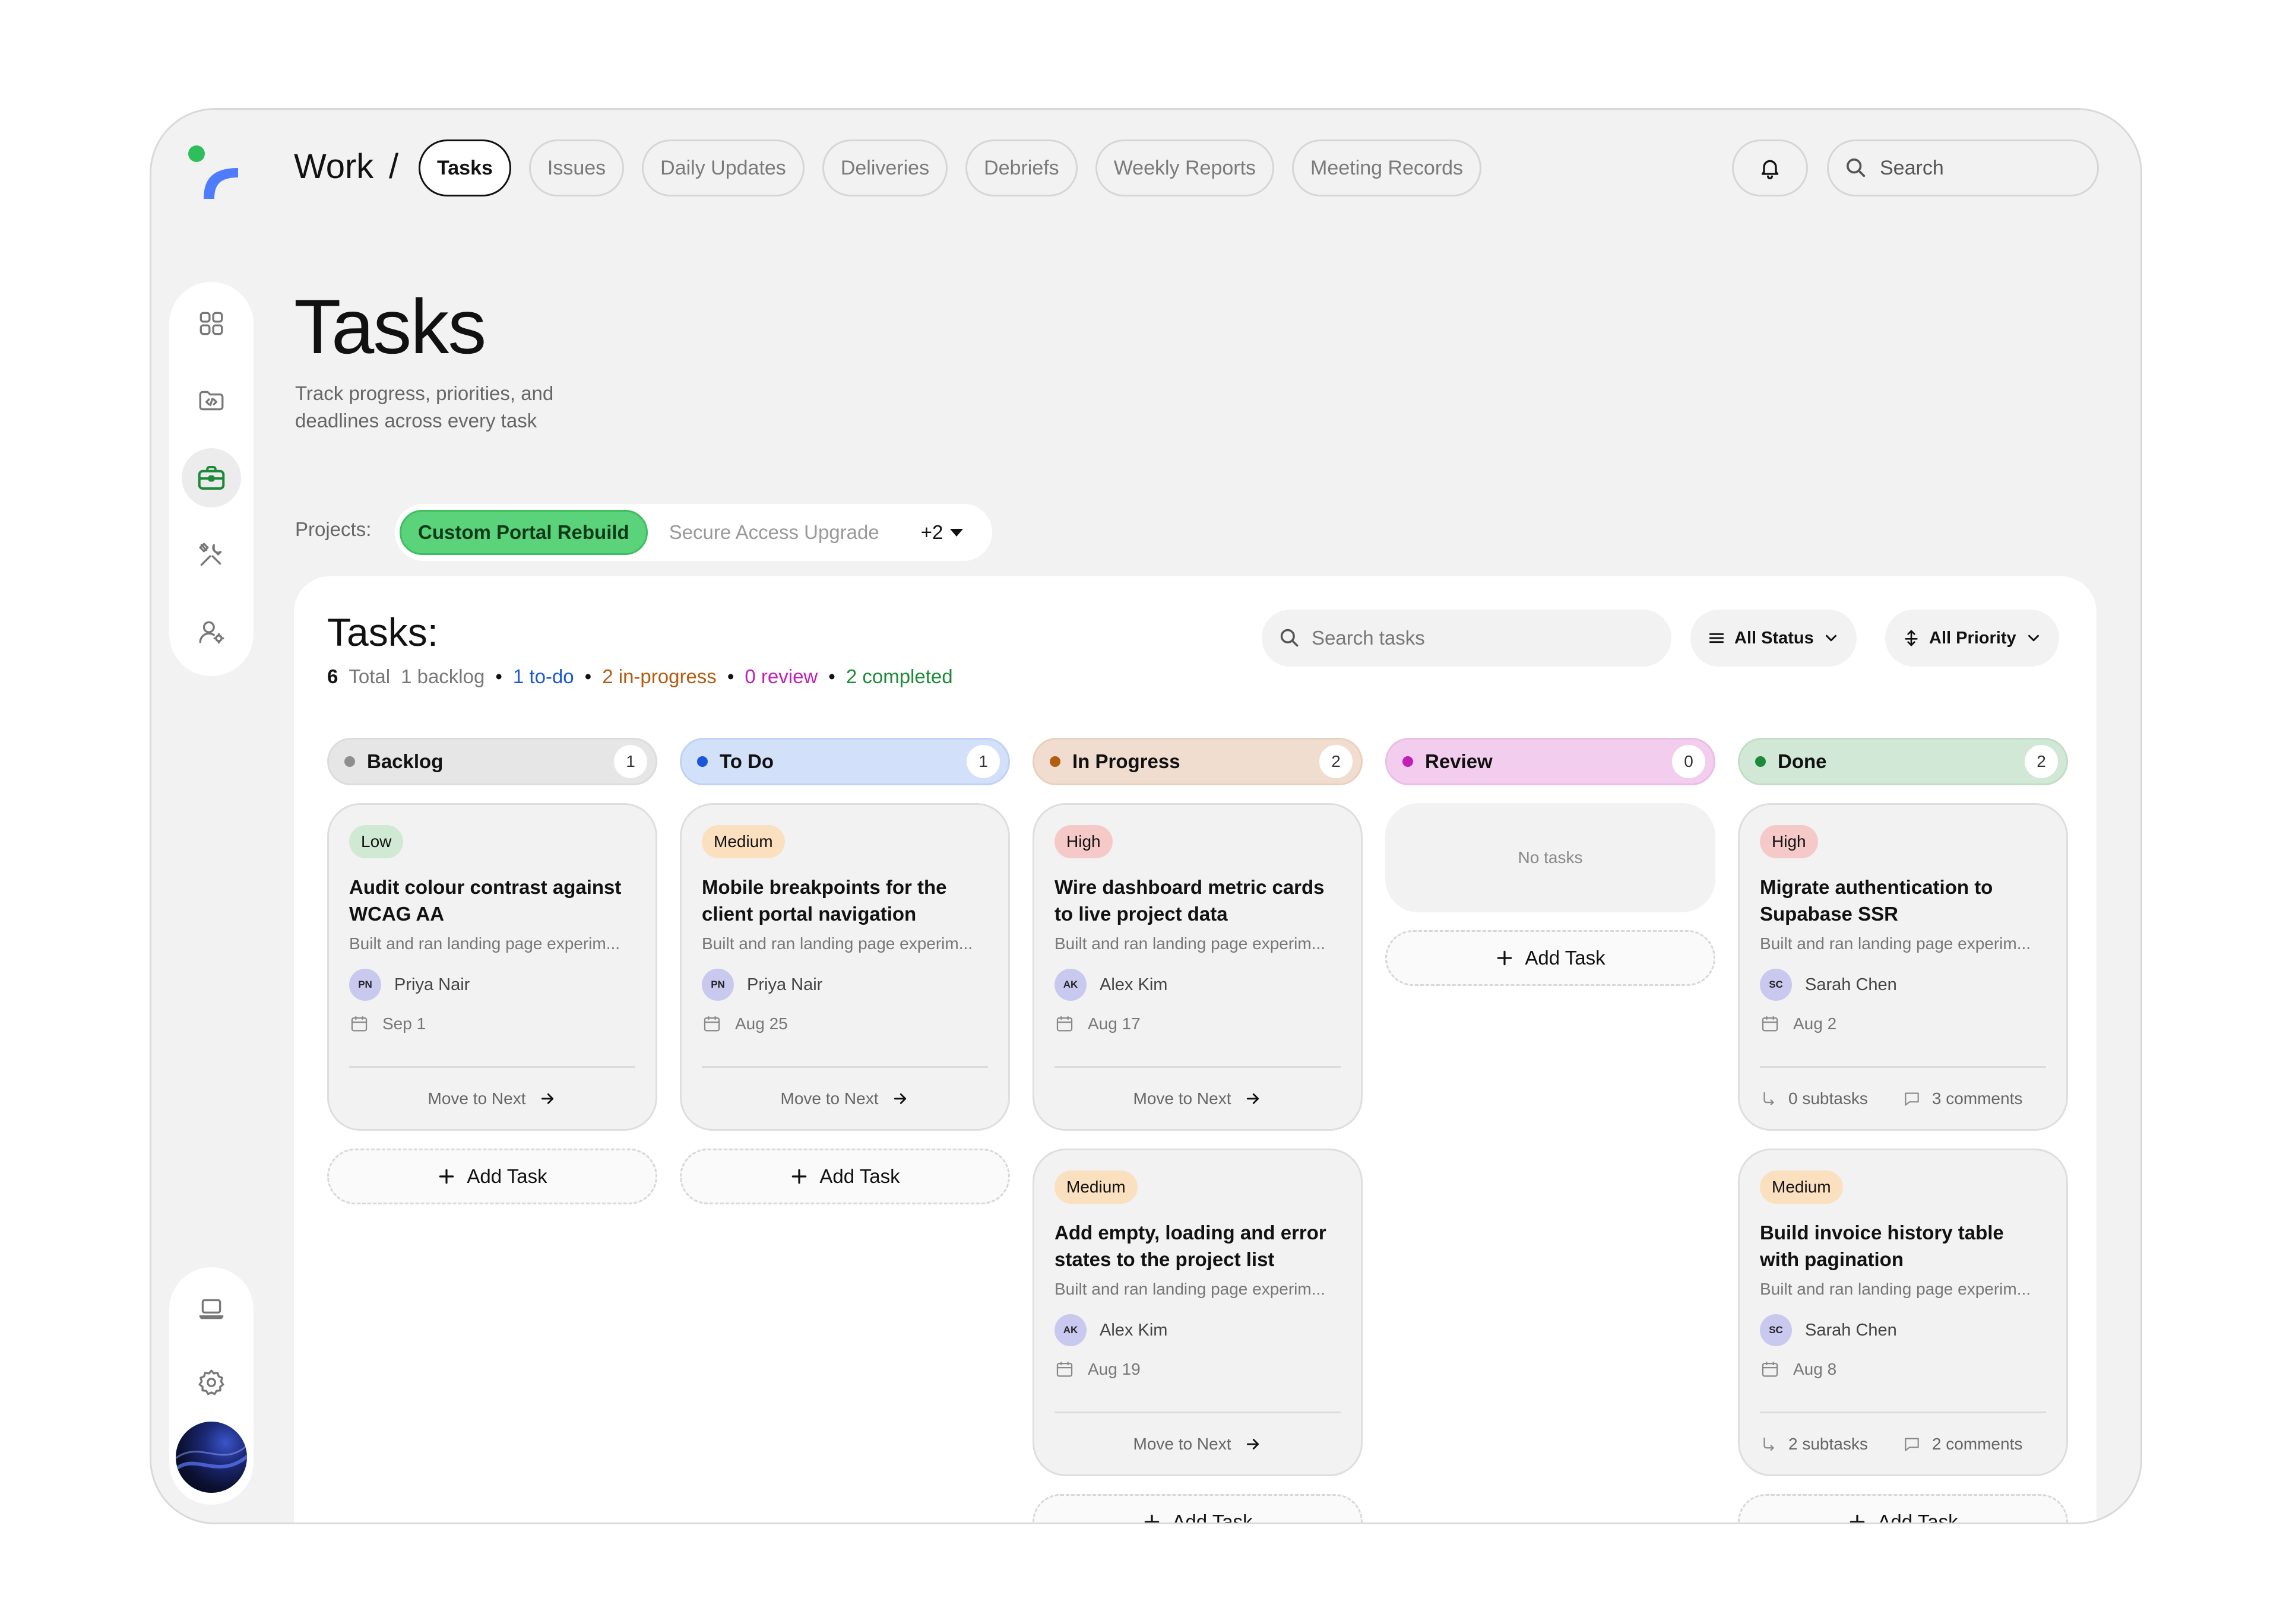 The width and height of the screenshot is (2280, 1624). What do you see at coordinates (333, 166) in the screenshot?
I see `breadcrumb-section: Work` at bounding box center [333, 166].